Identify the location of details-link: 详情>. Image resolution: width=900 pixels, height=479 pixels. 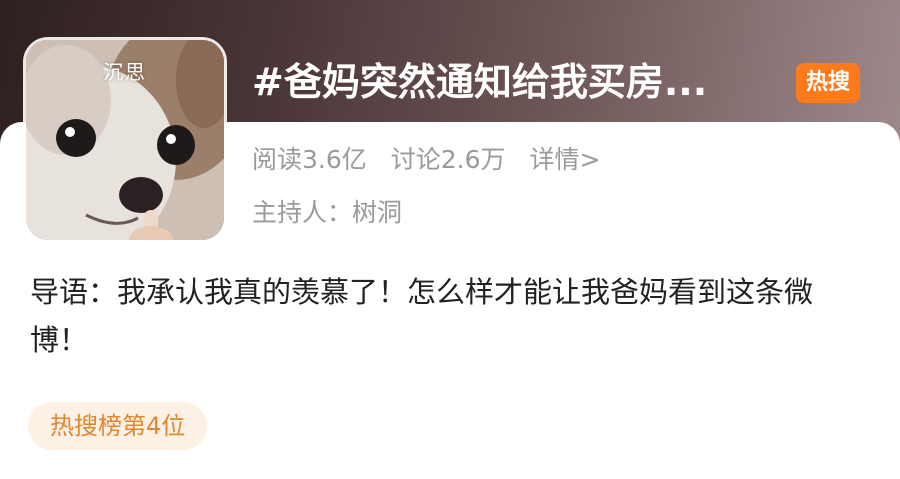
(565, 159).